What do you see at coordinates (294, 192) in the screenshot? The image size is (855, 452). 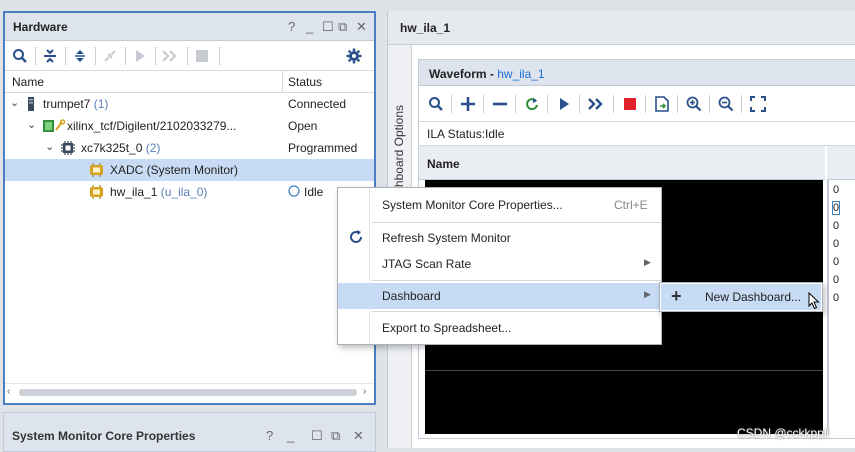 I see `idle-status-icon` at bounding box center [294, 192].